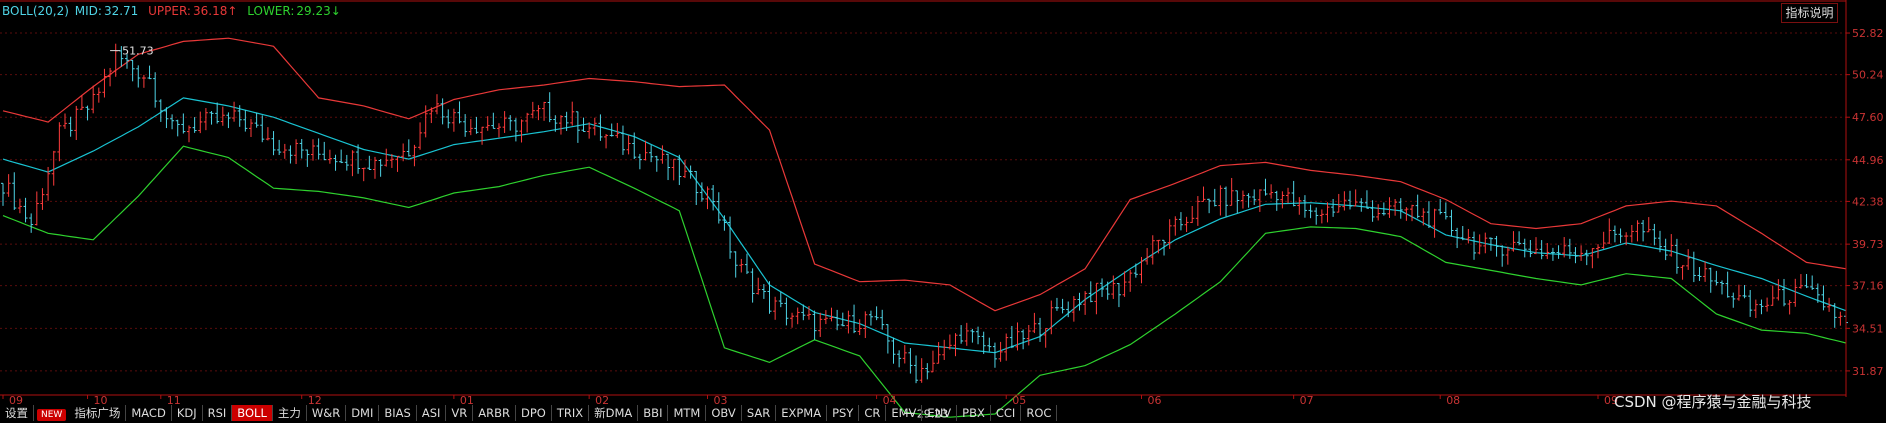 Image resolution: width=1886 pixels, height=423 pixels. What do you see at coordinates (1809, 13) in the screenshot?
I see `indicator-help-button: 指标说明` at bounding box center [1809, 13].